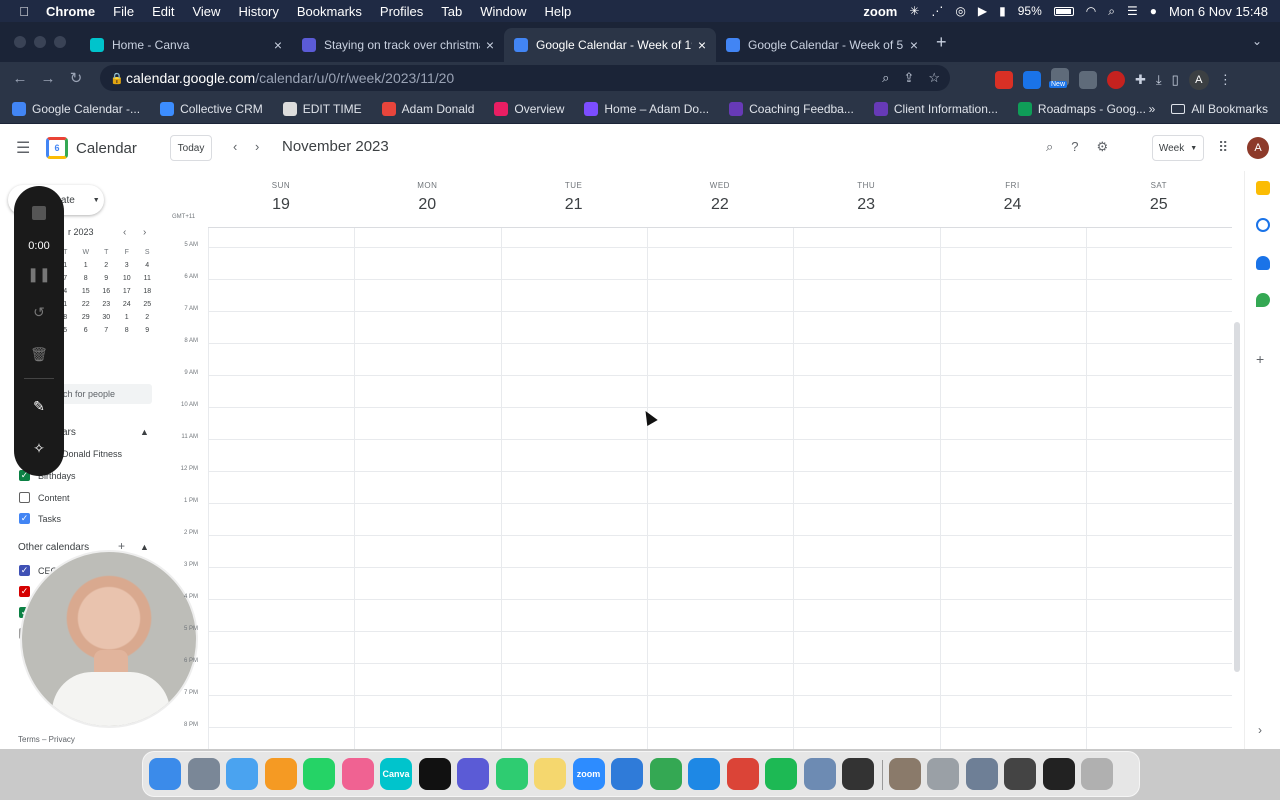 The height and width of the screenshot is (800, 1280). Describe the element at coordinates (819, 774) in the screenshot. I see `dock-app-preview-icon` at that location.